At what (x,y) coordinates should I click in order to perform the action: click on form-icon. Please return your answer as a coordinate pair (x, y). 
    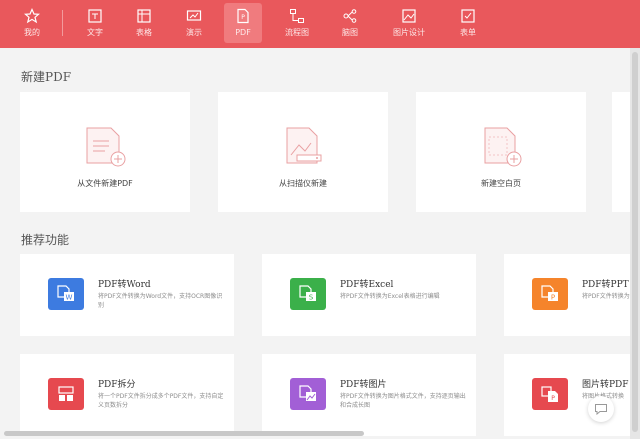
    Looking at the image, I should click on (468, 16).